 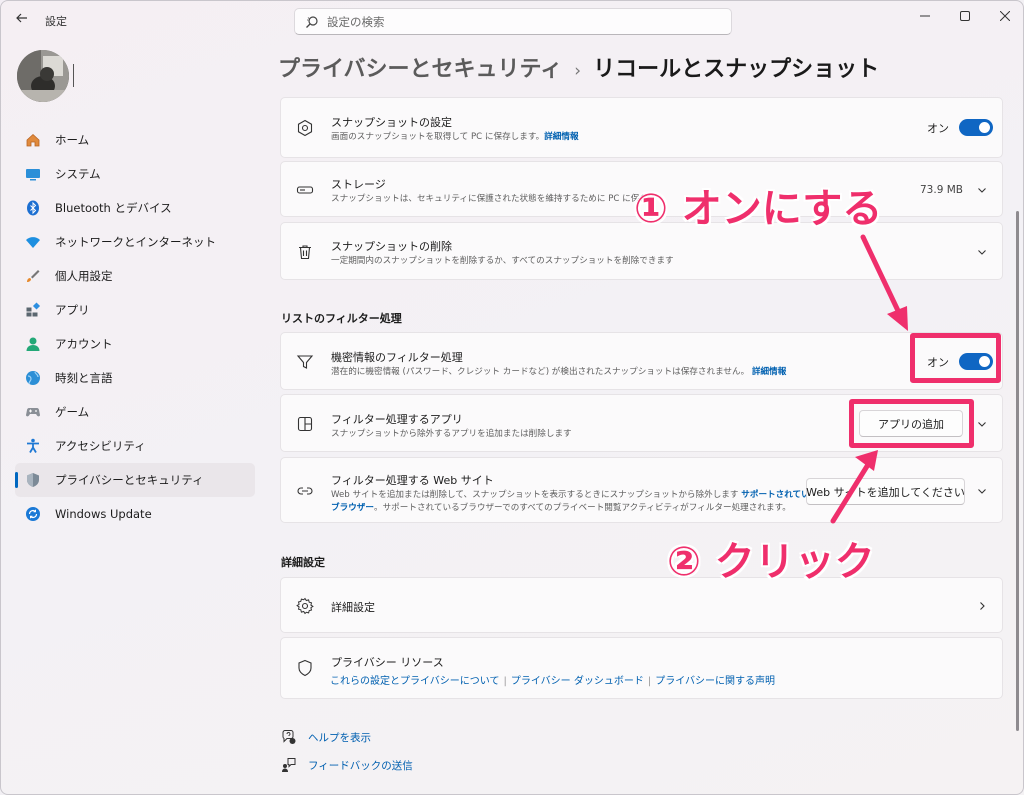 What do you see at coordinates (135, 276) in the screenshot?
I see `sidebar-item-personalization: 個人用設定` at bounding box center [135, 276].